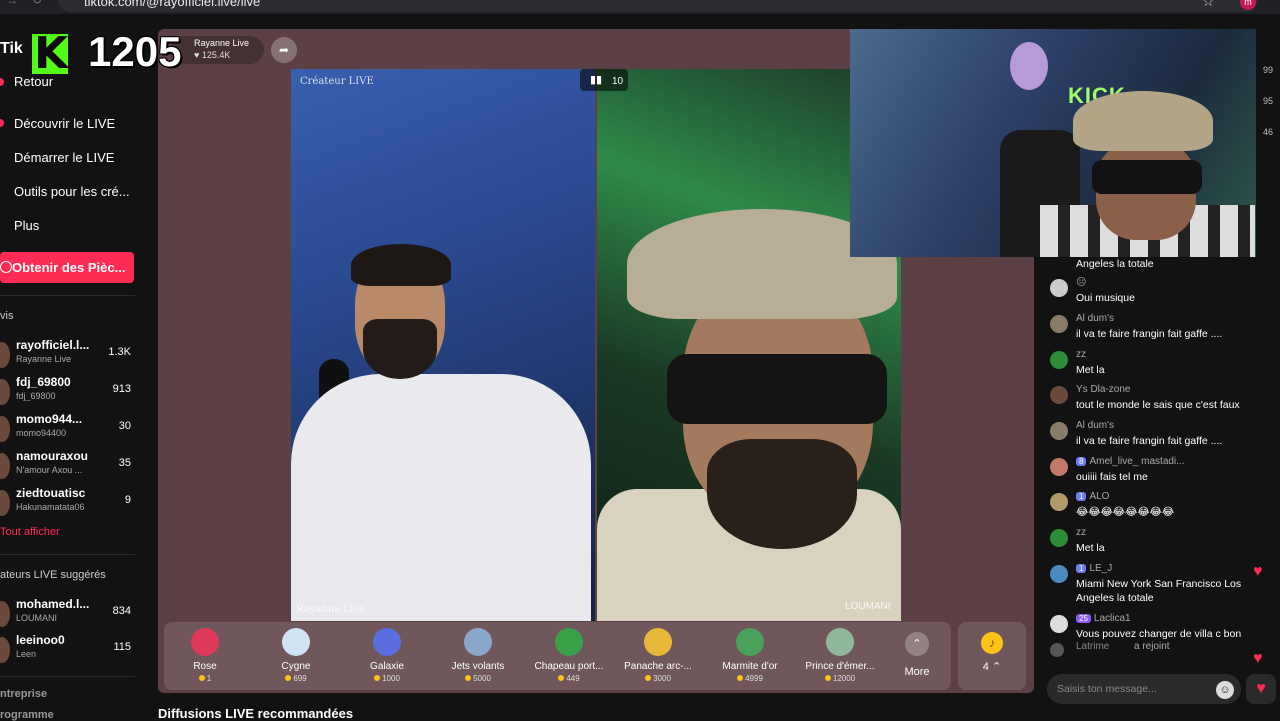 The width and height of the screenshot is (1280, 721). Describe the element at coordinates (284, 50) in the screenshot. I see `share-icon: ➦` at that location.